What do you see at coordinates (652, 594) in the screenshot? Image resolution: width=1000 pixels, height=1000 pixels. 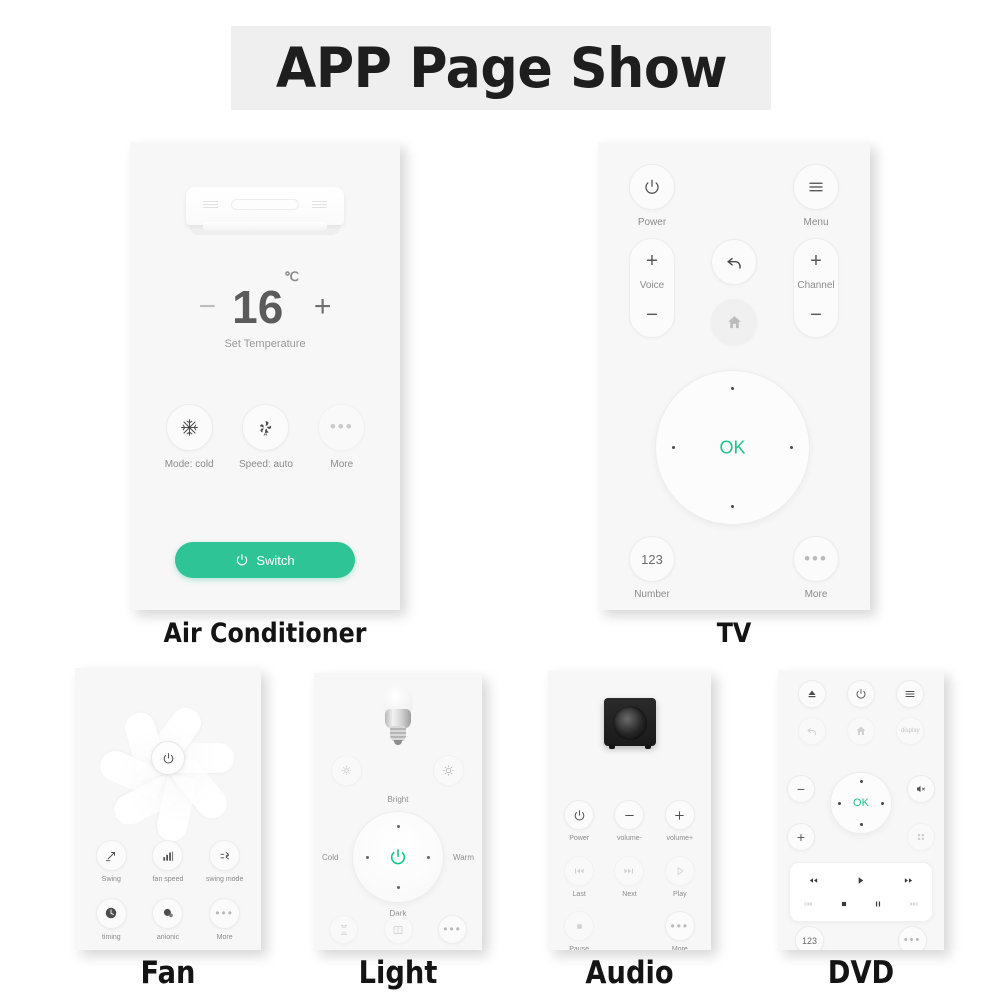 I see `tv-number-label: Number` at bounding box center [652, 594].